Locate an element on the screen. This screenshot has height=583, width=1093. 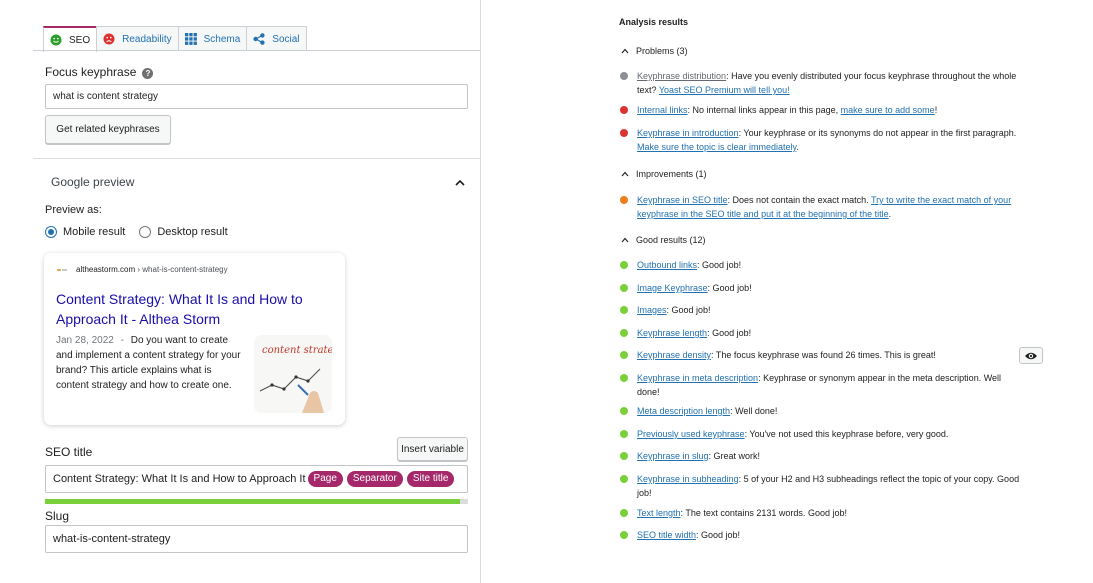
assessment-description: : No internal links appear in this page, is located at coordinates (764, 110).